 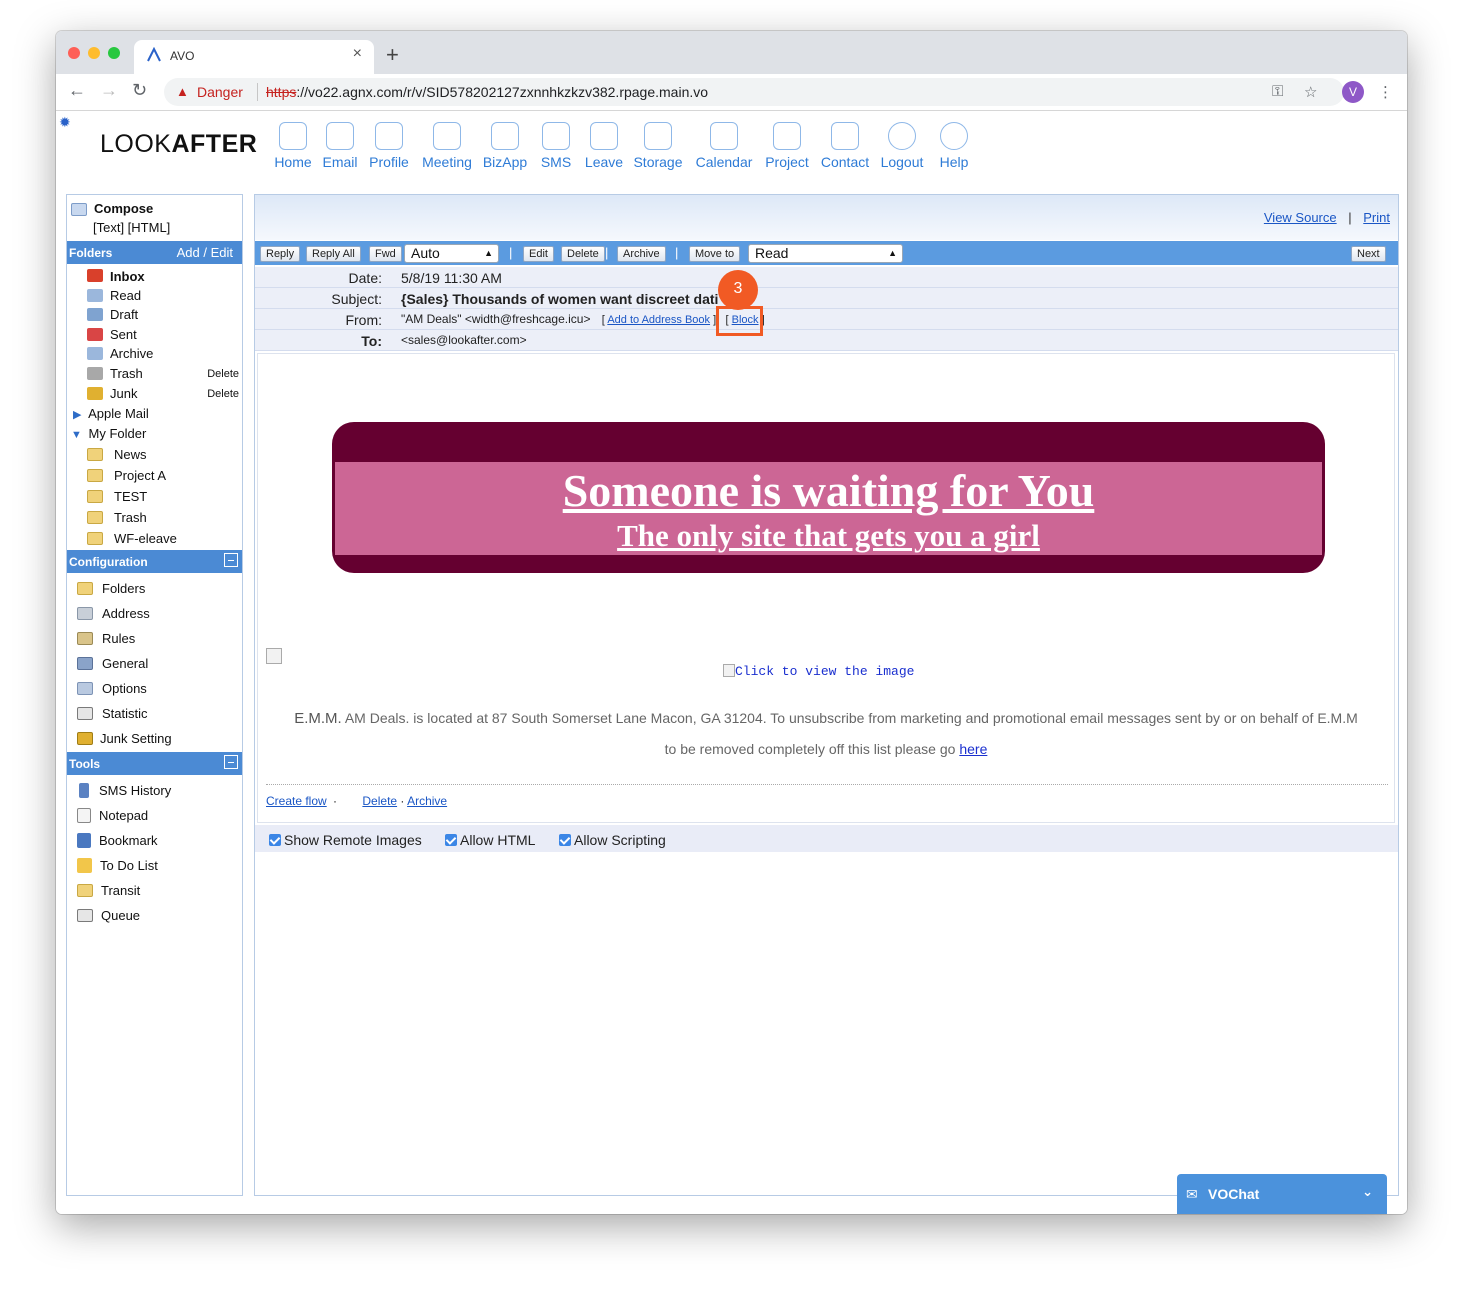 I want to click on config-folders: Folders, so click(x=111, y=588).